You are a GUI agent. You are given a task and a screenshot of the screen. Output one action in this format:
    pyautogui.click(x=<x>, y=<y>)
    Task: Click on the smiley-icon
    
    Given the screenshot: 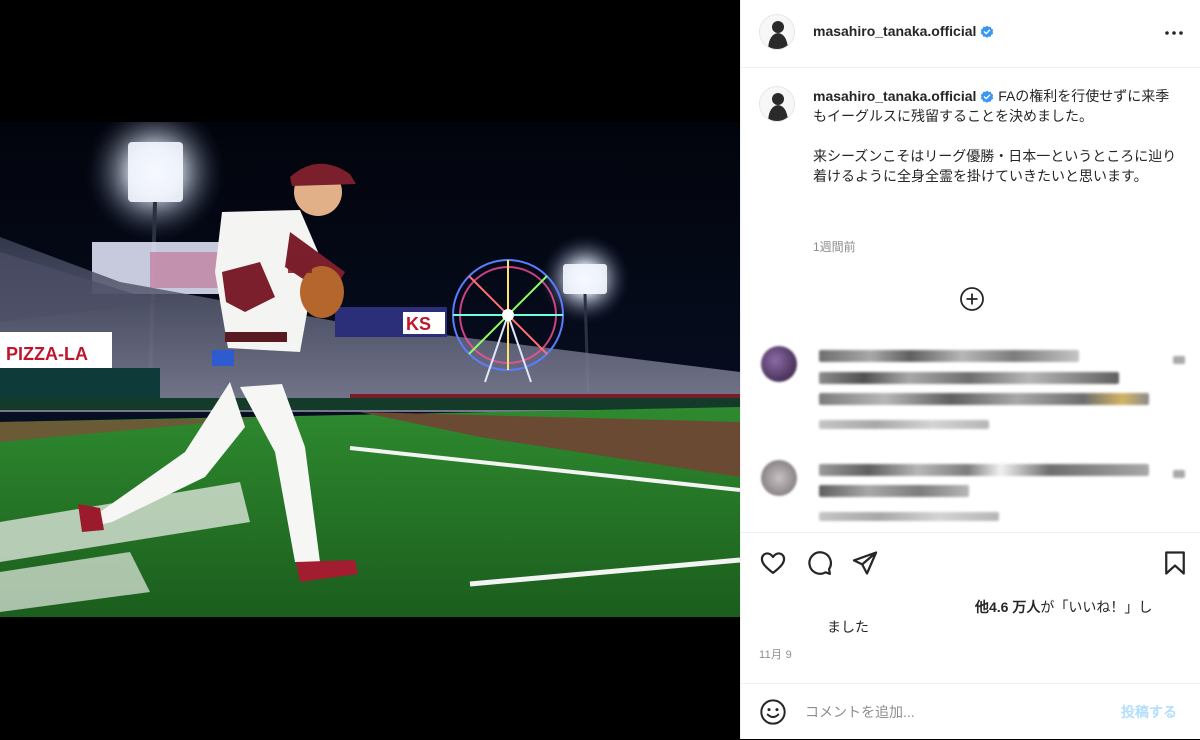 What is the action you would take?
    pyautogui.click(x=773, y=712)
    